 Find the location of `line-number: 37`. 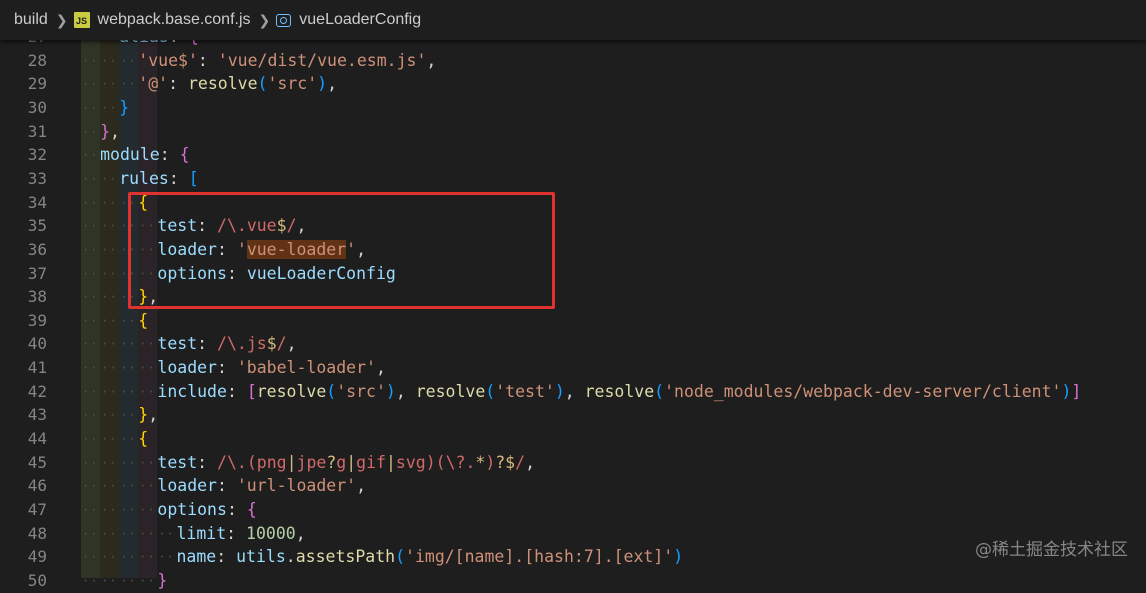

line-number: 37 is located at coordinates (37, 273).